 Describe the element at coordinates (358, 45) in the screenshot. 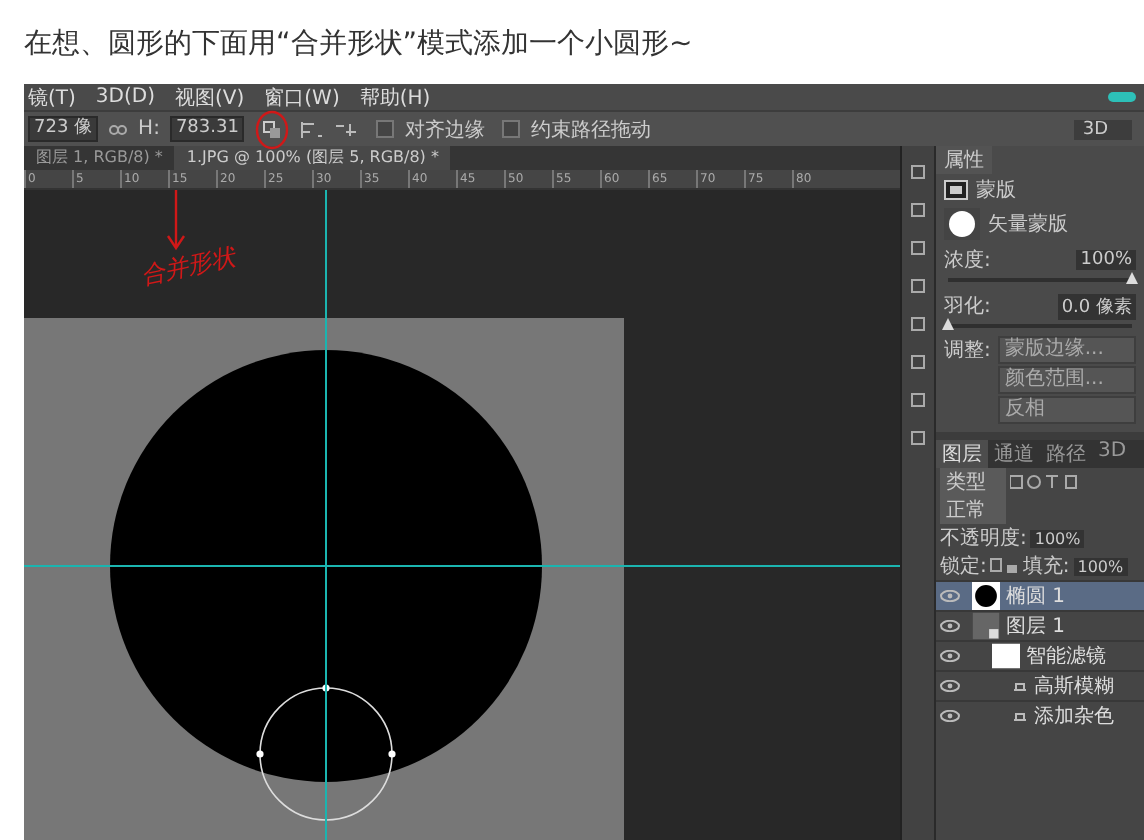

I see `caption-text: 在想、圆形的下面用“合并形状”模式添加一个小圆形~` at that location.